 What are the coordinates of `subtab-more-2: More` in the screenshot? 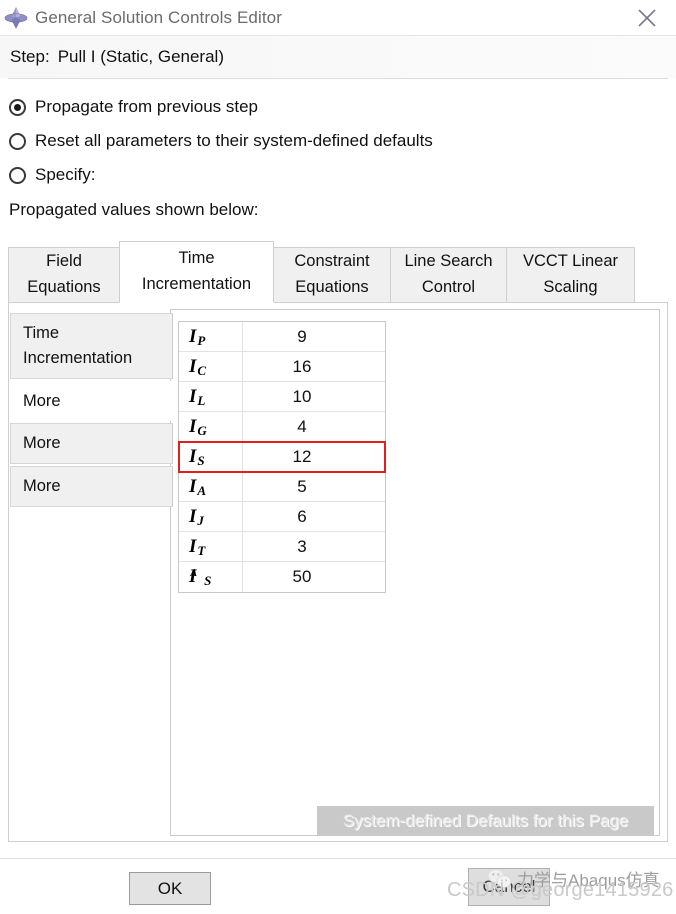 It's located at (91, 443).